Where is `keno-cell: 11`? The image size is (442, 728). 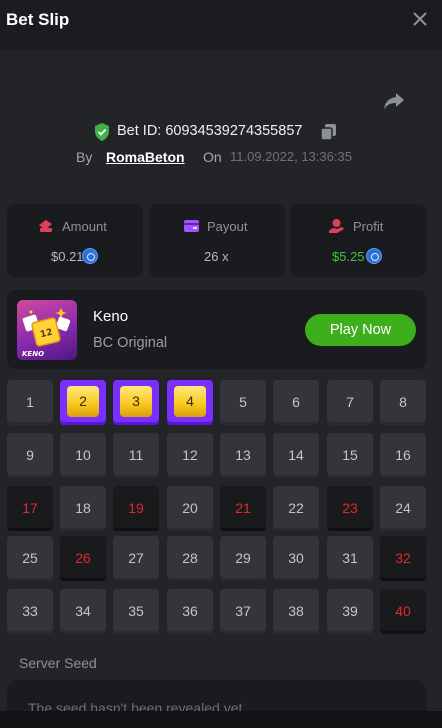
keno-cell: 11 is located at coordinates (136, 455).